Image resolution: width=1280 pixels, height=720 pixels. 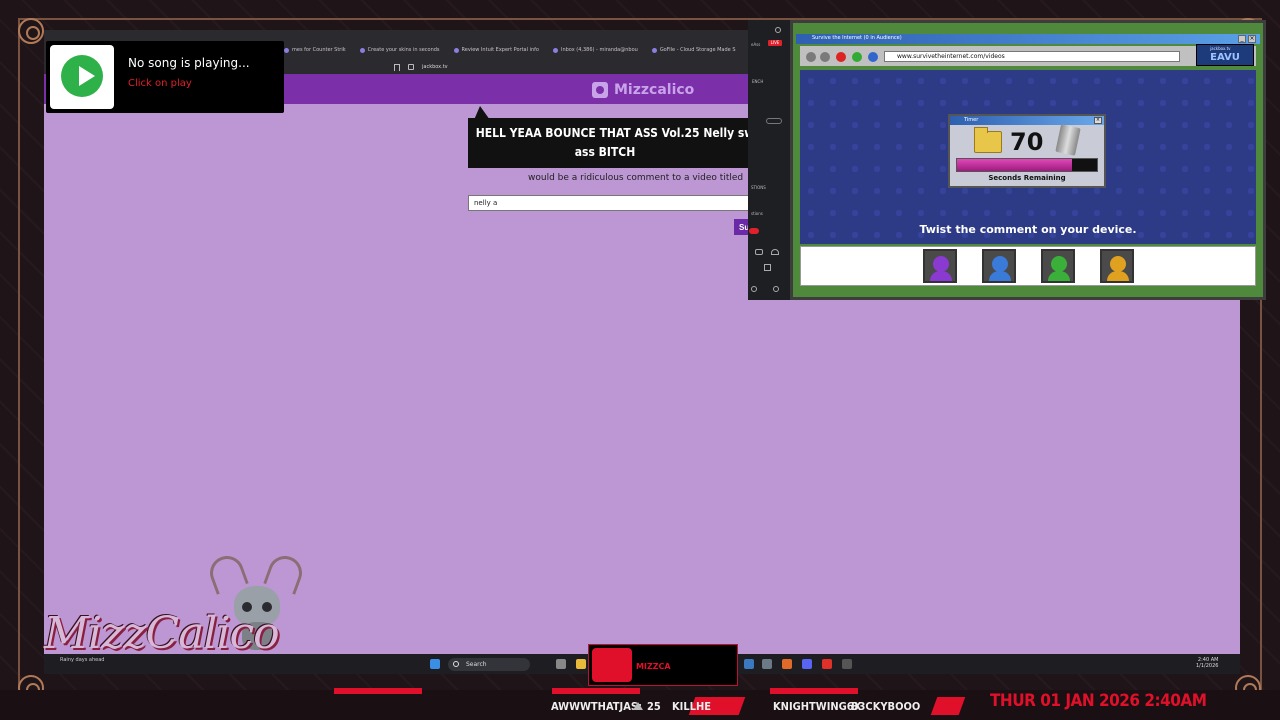 What do you see at coordinates (654, 706) in the screenshot?
I see `ticker-count: 25` at bounding box center [654, 706].